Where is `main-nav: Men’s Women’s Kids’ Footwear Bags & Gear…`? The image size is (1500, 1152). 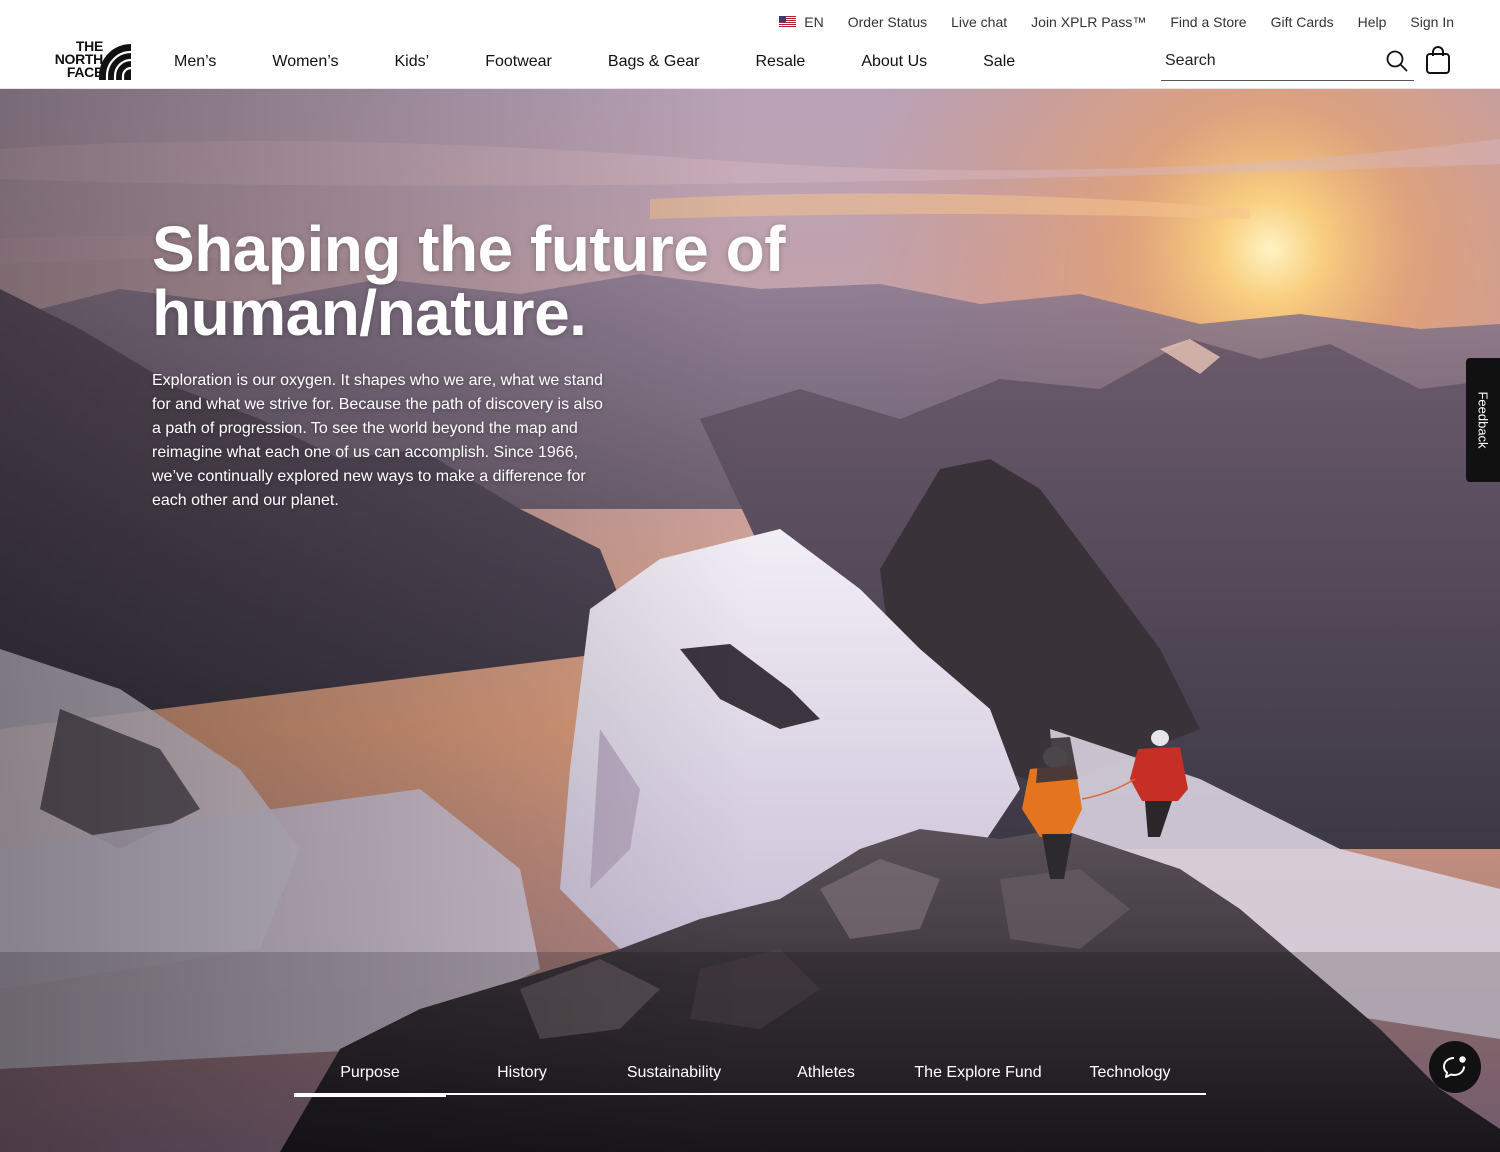
main-nav: Men’s Women’s Kids’ Footwear Bags & Gear… is located at coordinates (594, 62).